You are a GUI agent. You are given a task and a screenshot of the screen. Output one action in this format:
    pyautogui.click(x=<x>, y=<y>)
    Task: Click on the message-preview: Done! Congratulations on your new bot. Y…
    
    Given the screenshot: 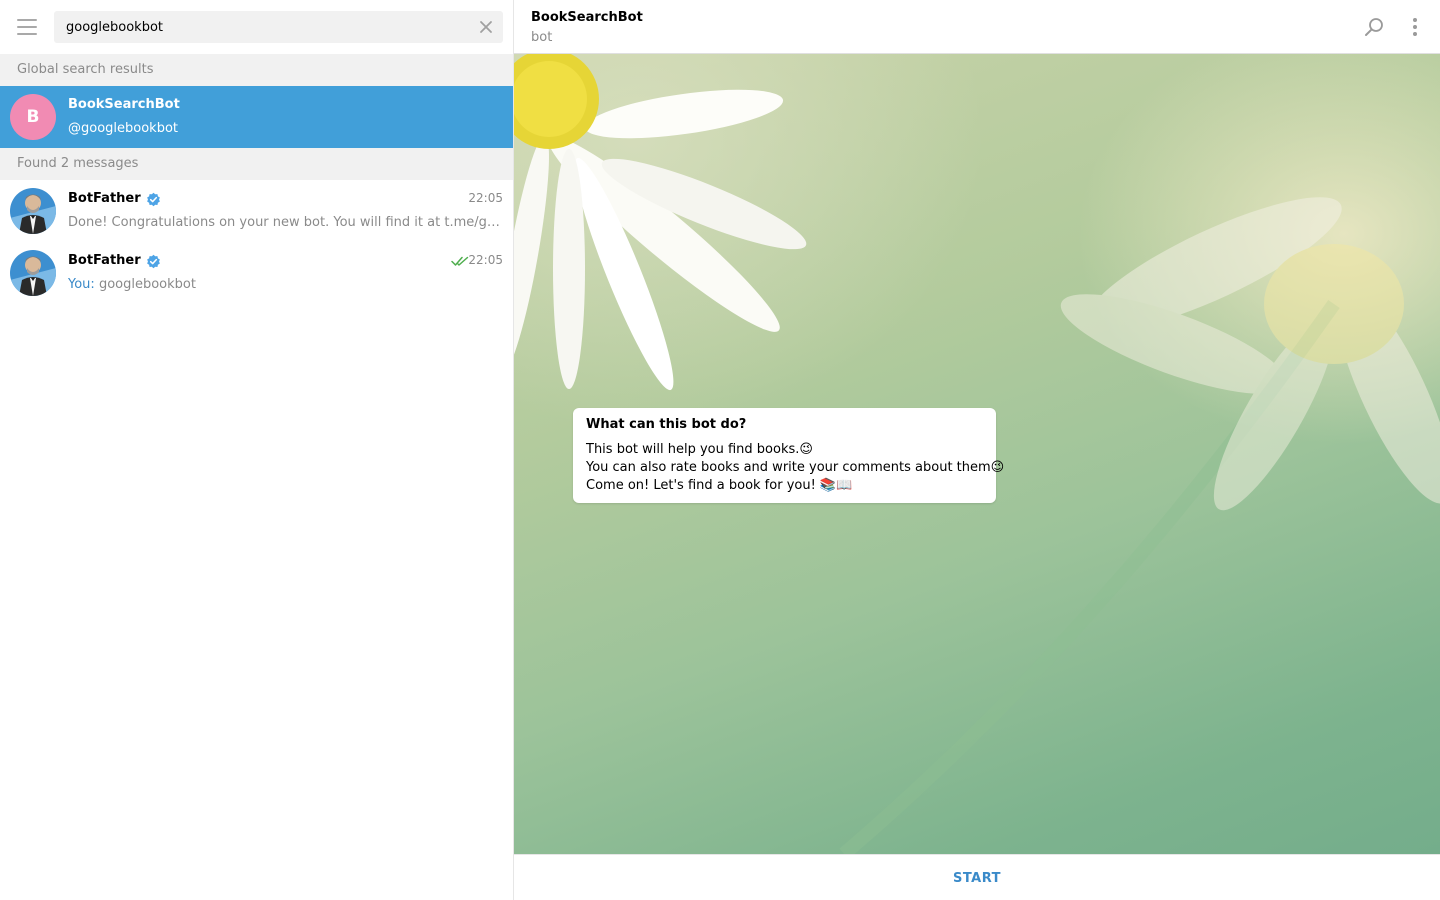 What is the action you would take?
    pyautogui.click(x=285, y=222)
    